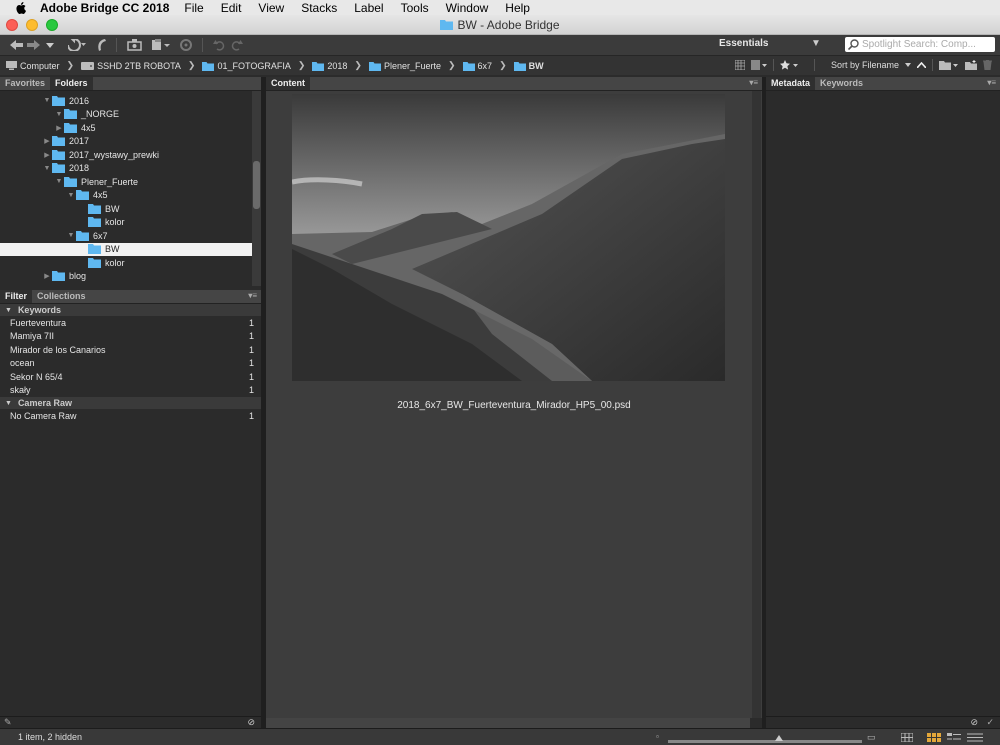  What do you see at coordinates (987, 65) in the screenshot?
I see `trash-icon` at bounding box center [987, 65].